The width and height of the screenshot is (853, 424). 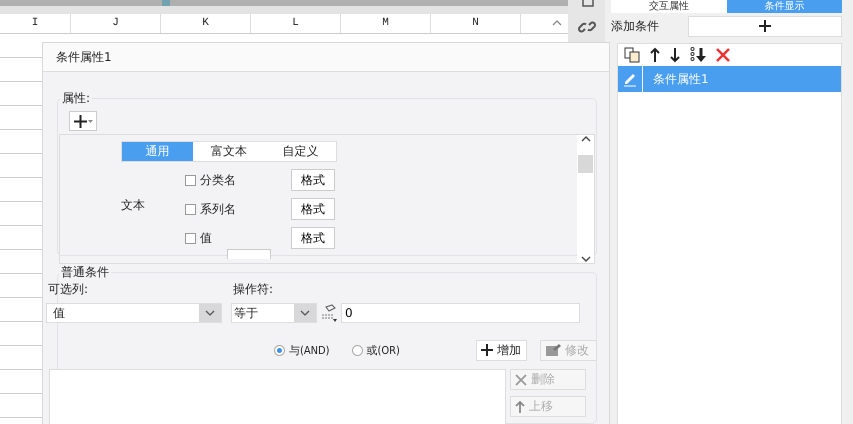 I want to click on section-label: 文本, so click(x=133, y=205).